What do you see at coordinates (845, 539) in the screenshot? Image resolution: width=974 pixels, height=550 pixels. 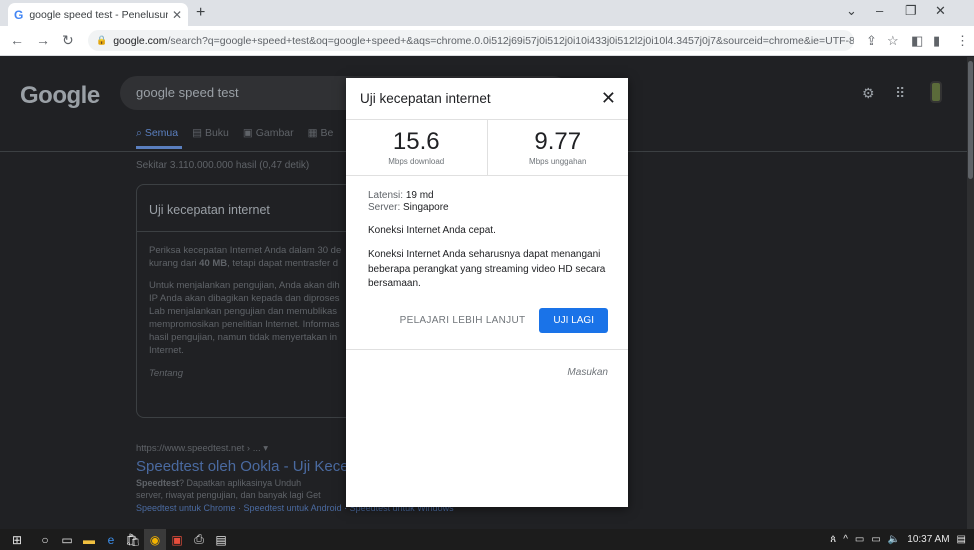 I see `tray-expand-icon: ^` at bounding box center [845, 539].